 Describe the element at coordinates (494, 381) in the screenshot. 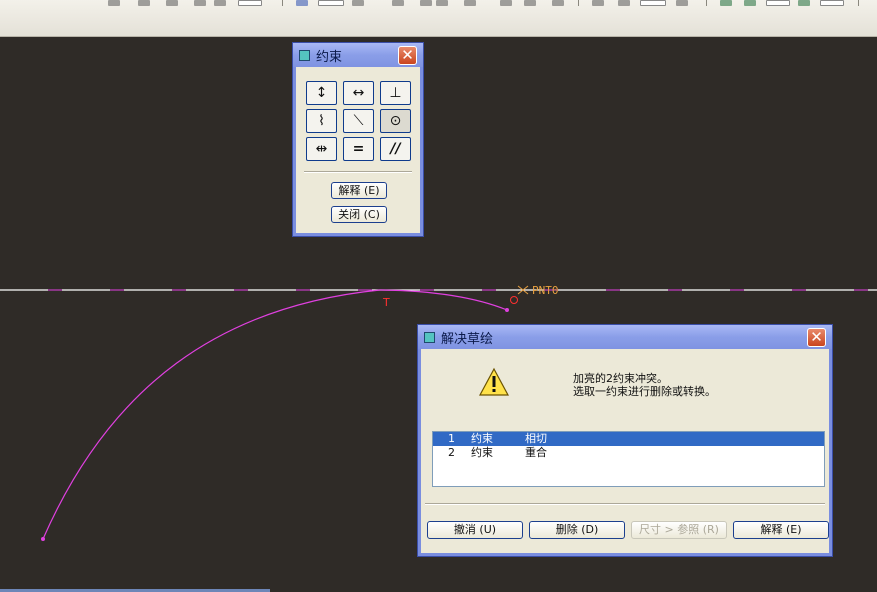

I see `warning-icon` at that location.